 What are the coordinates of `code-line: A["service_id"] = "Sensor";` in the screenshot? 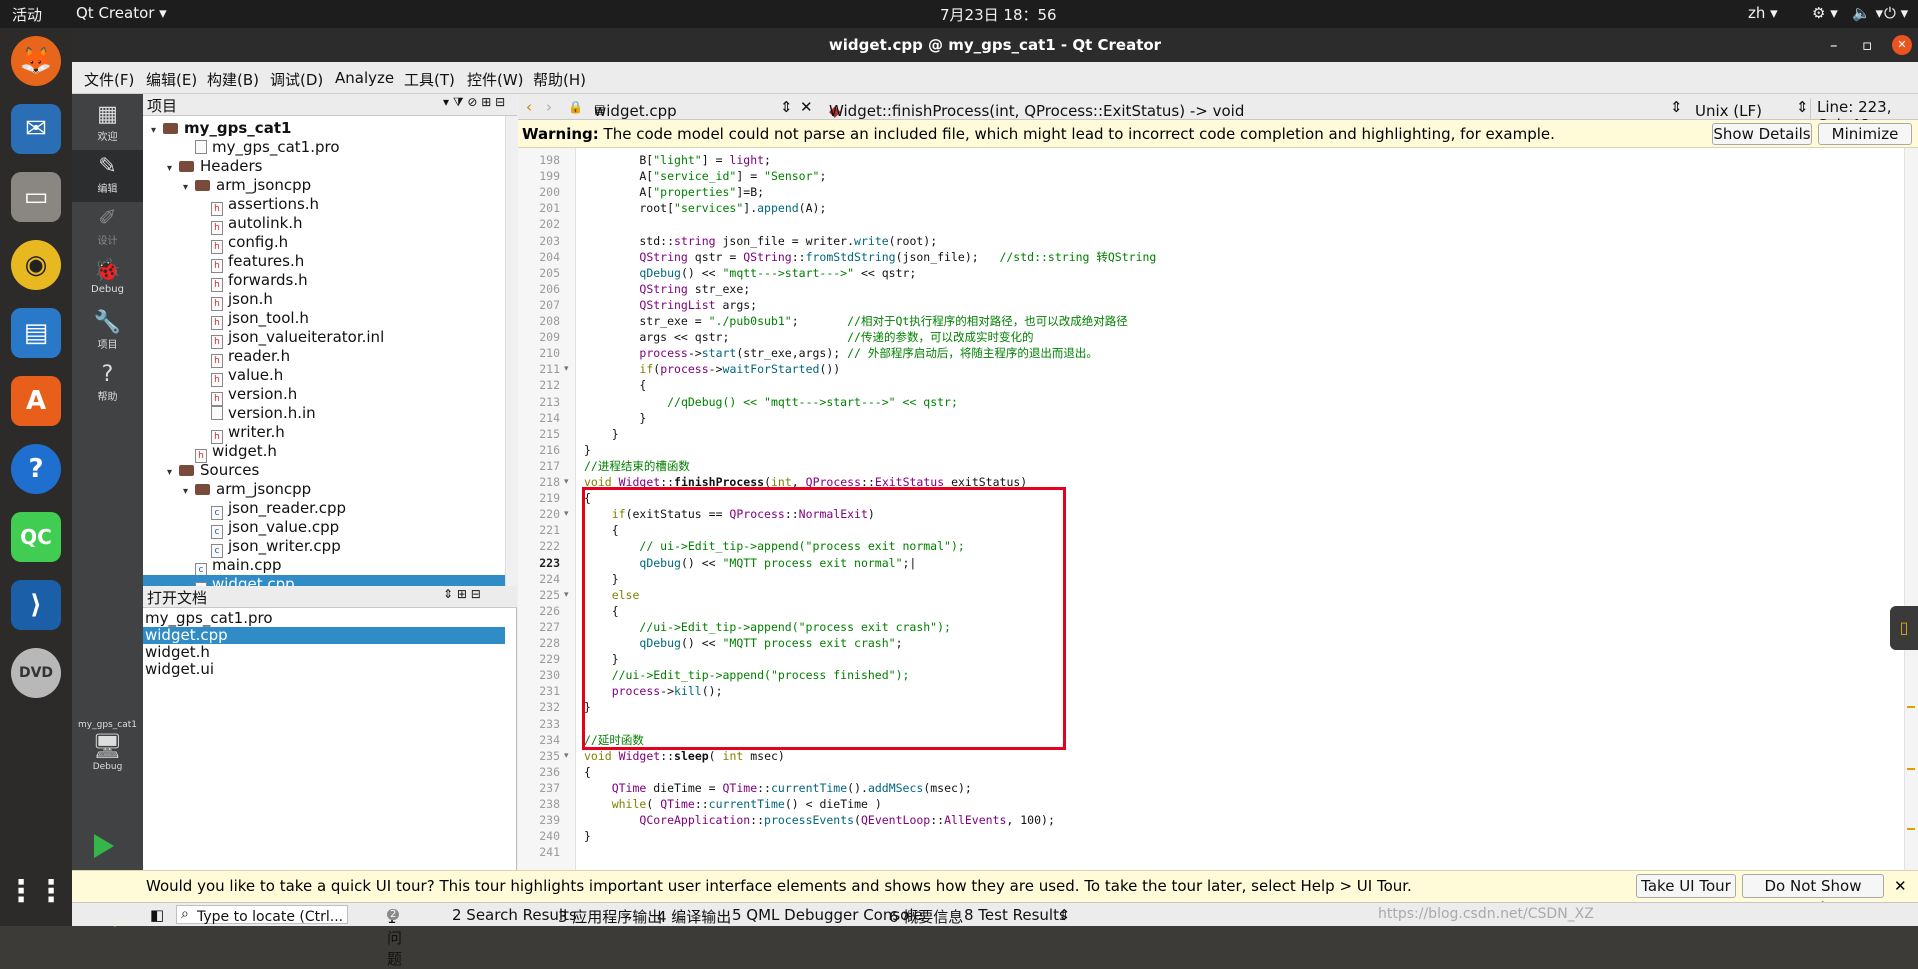 It's located at (705, 176).